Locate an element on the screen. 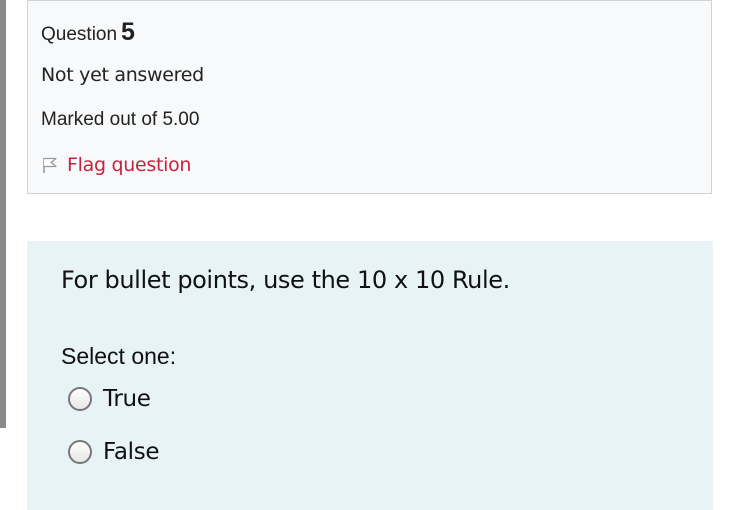 The height and width of the screenshot is (510, 740). answer-prompt: Select one: is located at coordinates (119, 356).